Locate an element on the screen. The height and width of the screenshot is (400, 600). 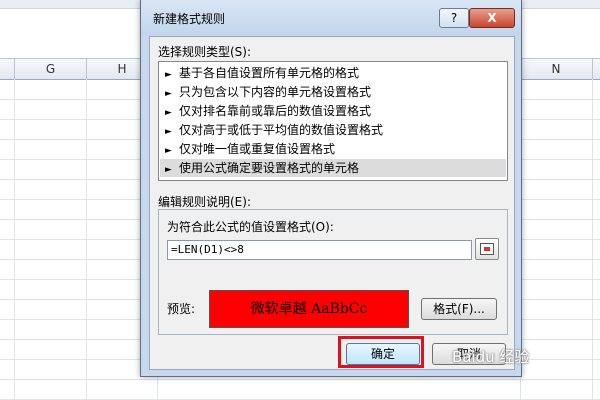
column-header-g: G is located at coordinates (51, 69).